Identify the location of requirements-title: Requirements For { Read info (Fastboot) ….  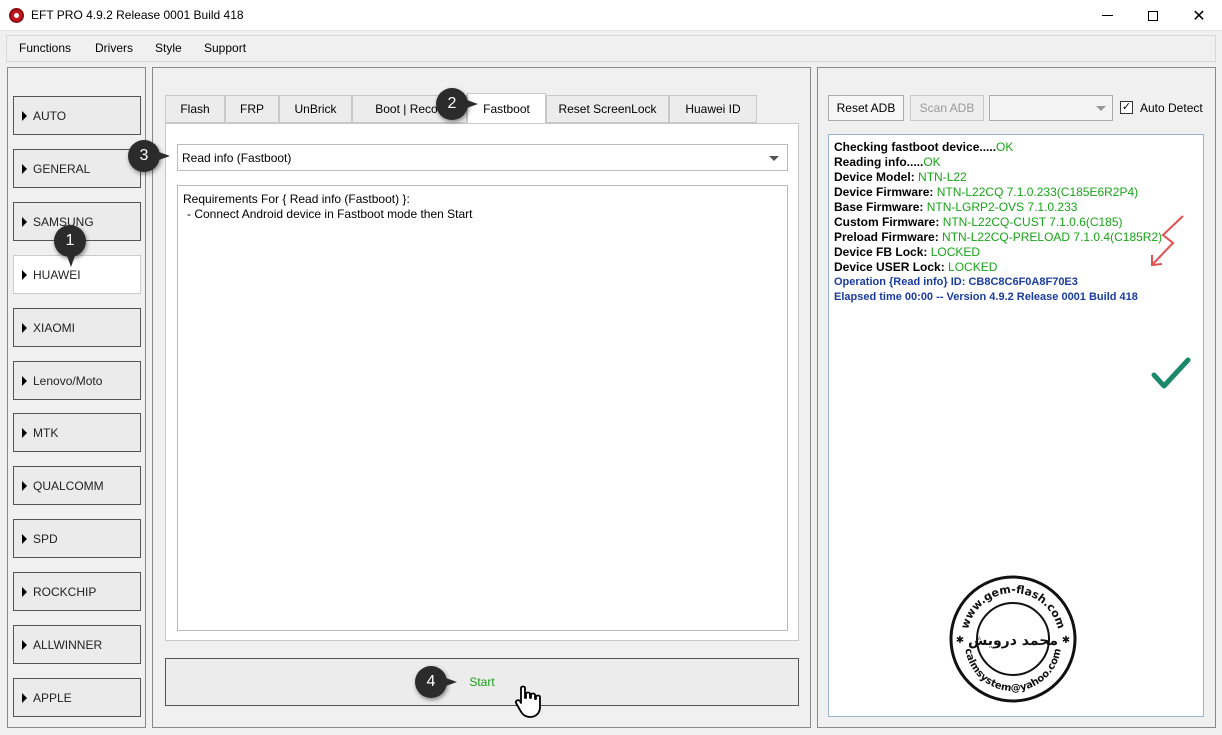
(296, 199).